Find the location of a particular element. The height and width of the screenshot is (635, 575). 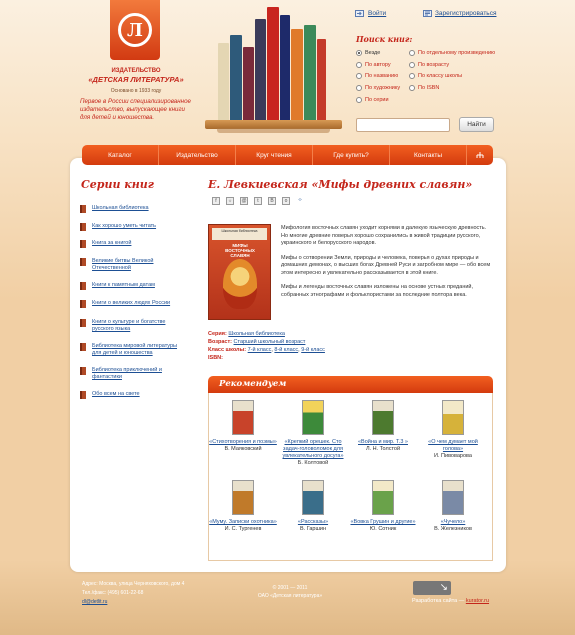

series-item: Книги к памятным датам is located at coordinates (133, 286).